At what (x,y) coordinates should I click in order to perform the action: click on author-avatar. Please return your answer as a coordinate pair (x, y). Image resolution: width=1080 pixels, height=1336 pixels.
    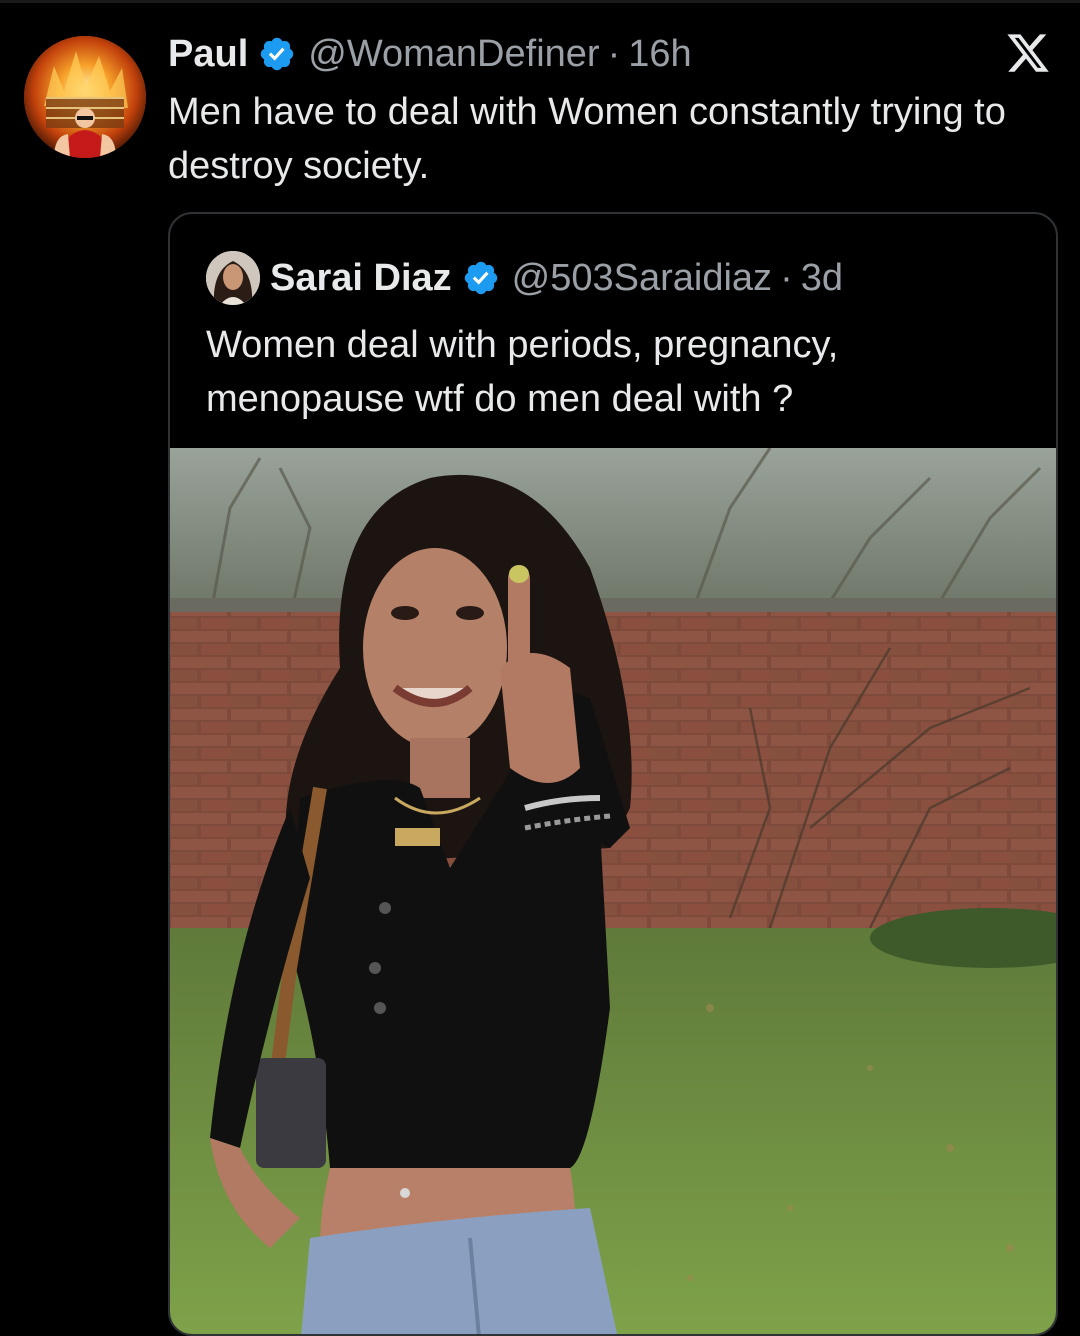
    Looking at the image, I should click on (85, 97).